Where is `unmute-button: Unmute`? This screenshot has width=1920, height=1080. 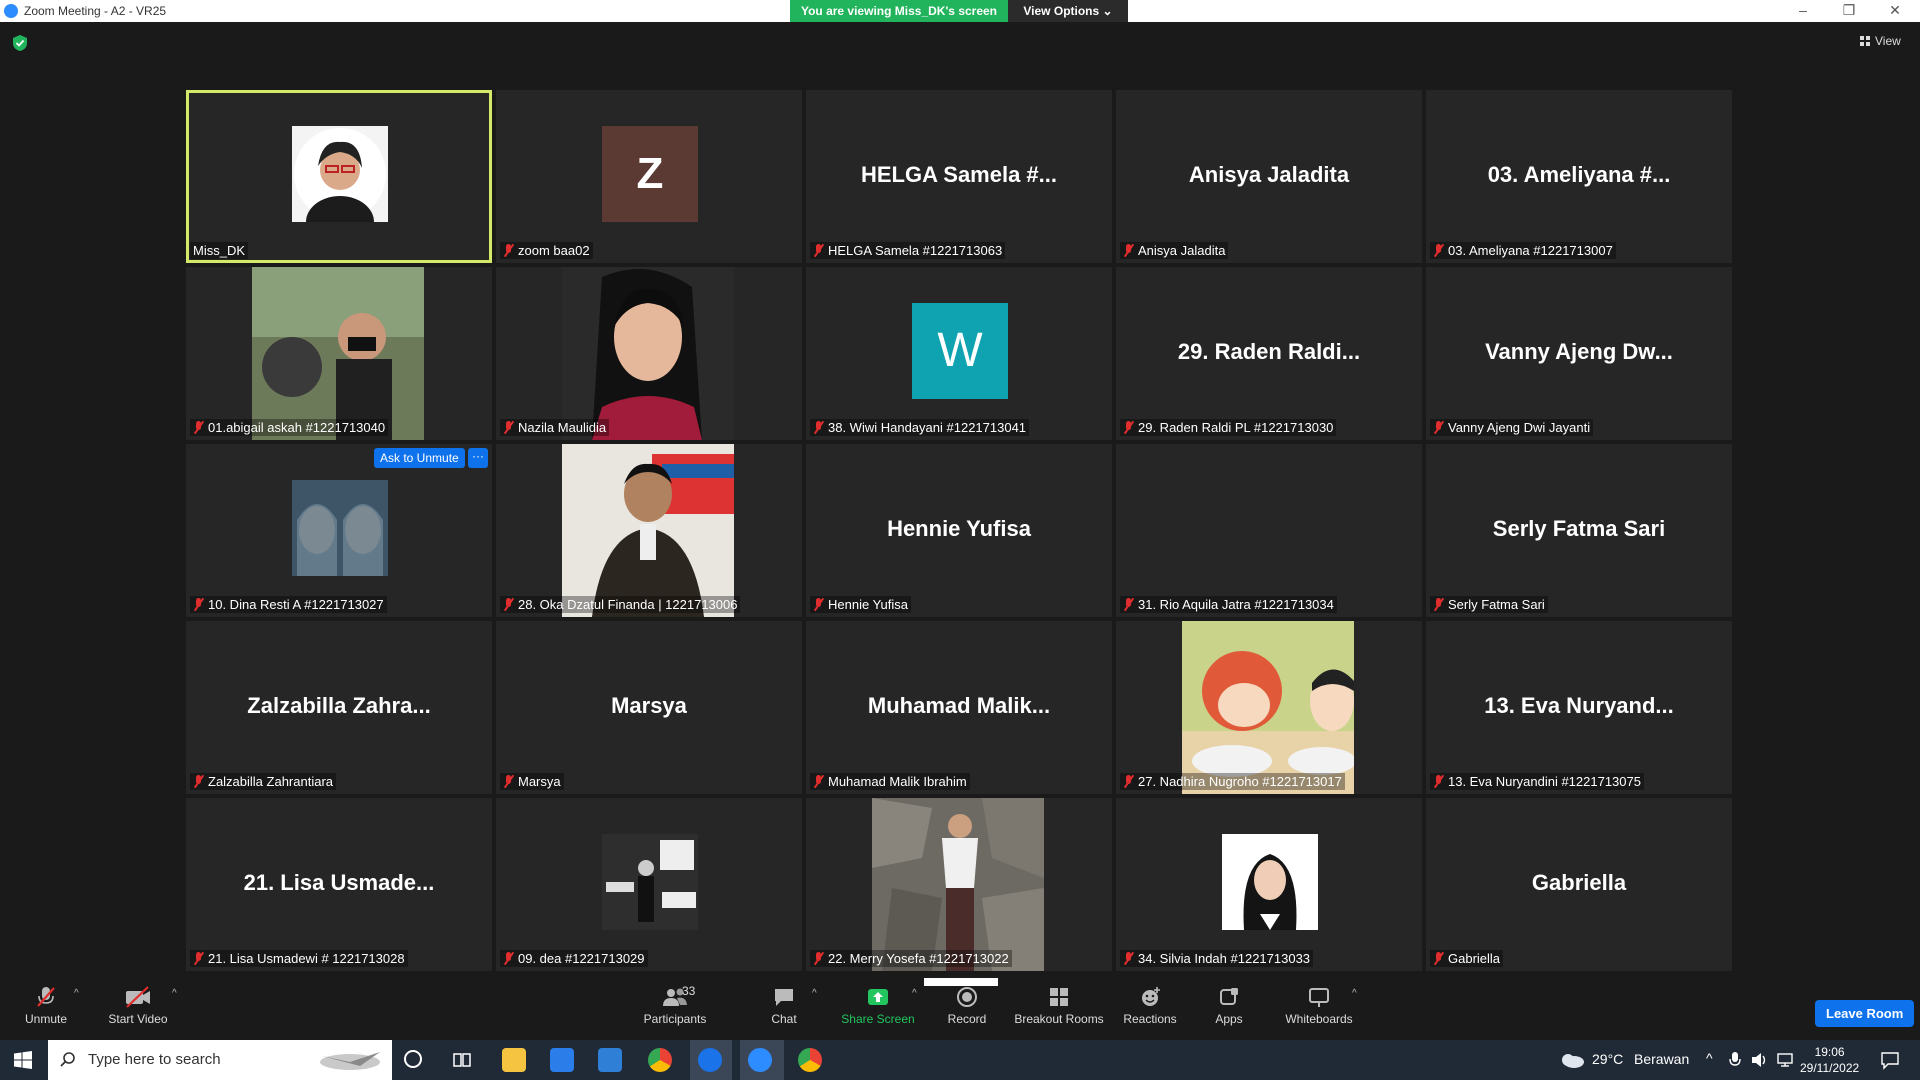 unmute-button: Unmute is located at coordinates (46, 1006).